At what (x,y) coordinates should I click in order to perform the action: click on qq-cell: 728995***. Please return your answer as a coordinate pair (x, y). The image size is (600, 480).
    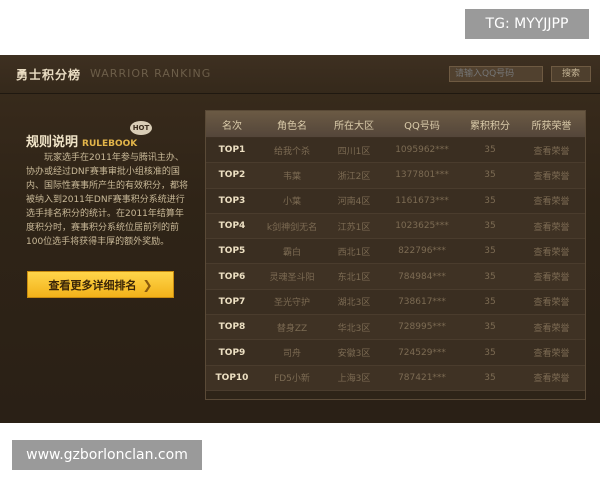
    Looking at the image, I should click on (422, 327).